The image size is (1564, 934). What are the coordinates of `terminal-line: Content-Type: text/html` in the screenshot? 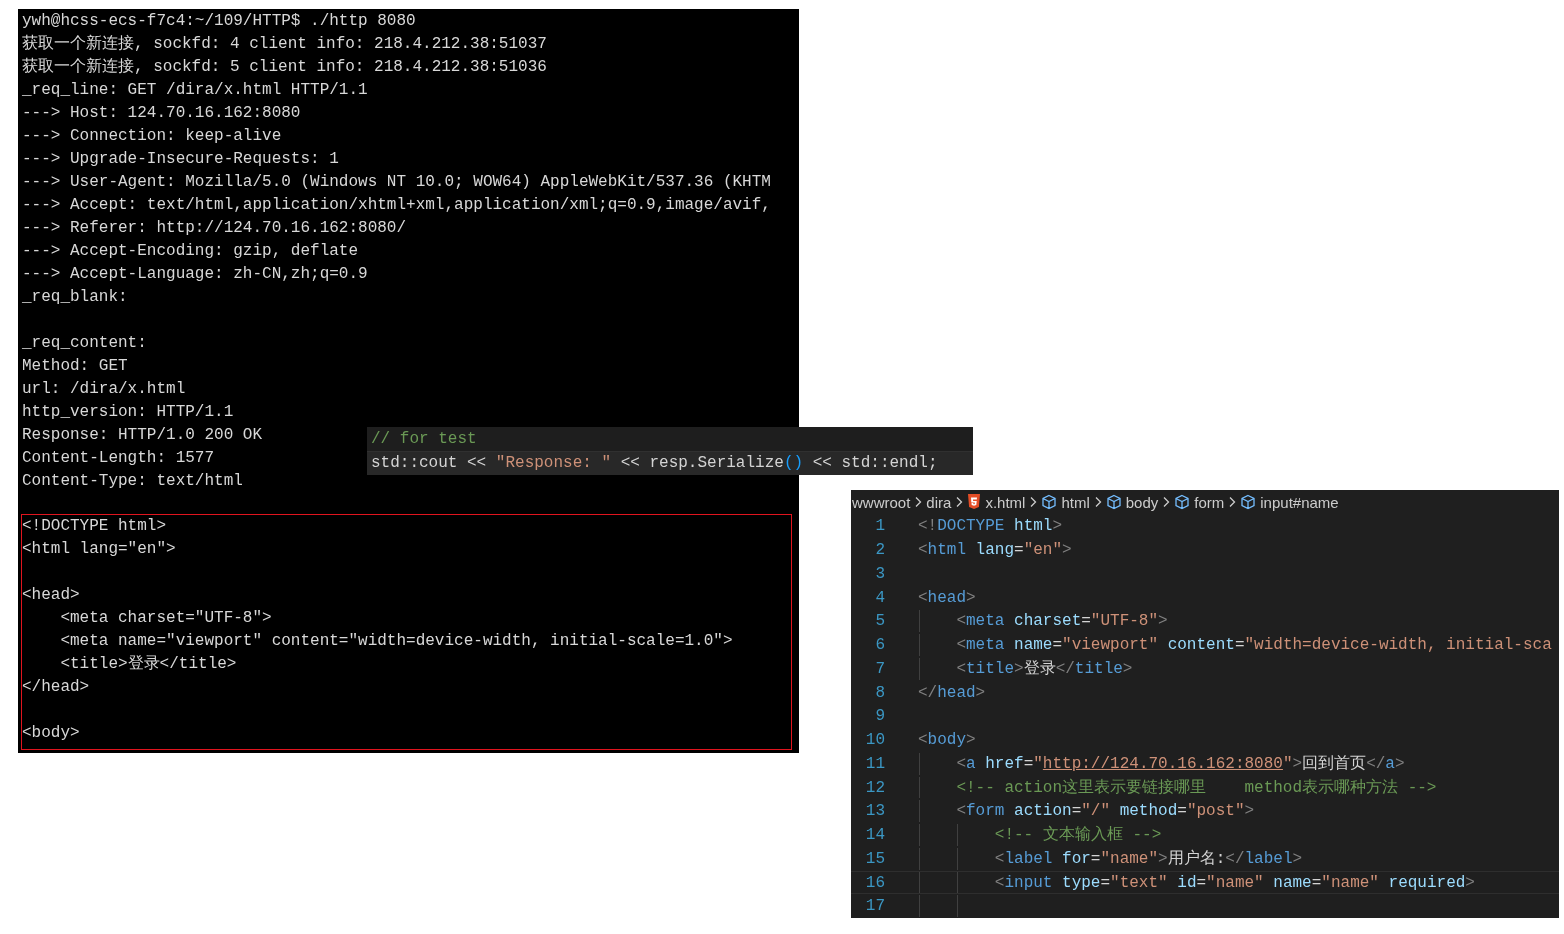 It's located at (132, 481).